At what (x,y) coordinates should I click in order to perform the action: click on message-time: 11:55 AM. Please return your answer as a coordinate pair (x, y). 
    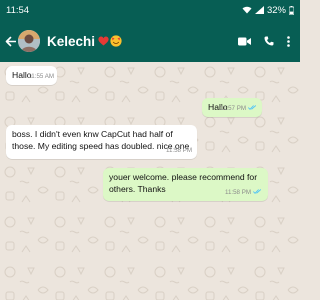
    Looking at the image, I should click on (41, 76).